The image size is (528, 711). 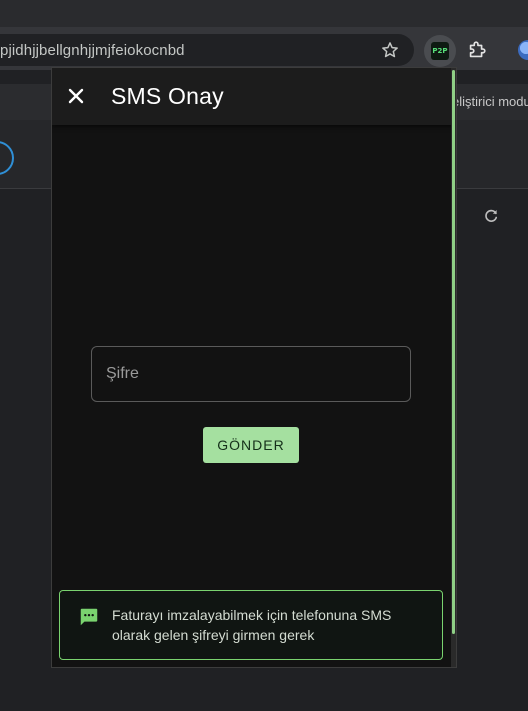 I want to click on popup-app-bar: SMS Onay, so click(x=254, y=96).